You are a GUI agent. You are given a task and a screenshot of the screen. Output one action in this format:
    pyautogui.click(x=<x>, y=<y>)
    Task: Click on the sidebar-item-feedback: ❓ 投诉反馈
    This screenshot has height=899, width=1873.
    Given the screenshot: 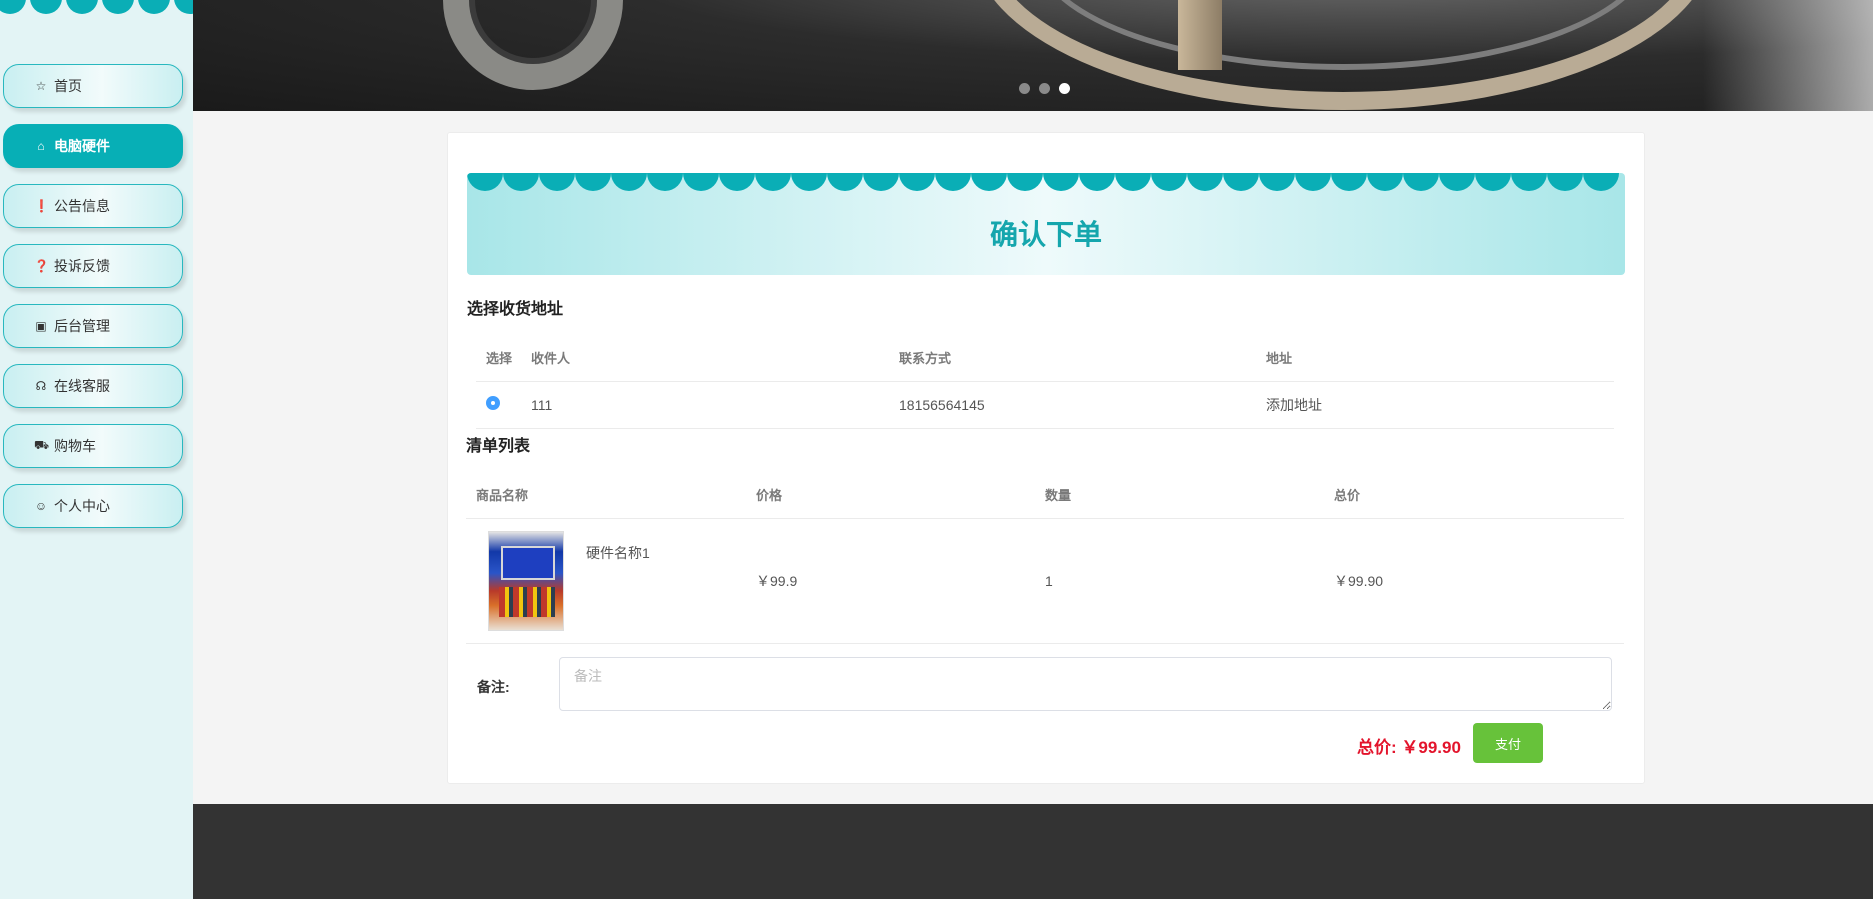 What is the action you would take?
    pyautogui.click(x=93, y=266)
    